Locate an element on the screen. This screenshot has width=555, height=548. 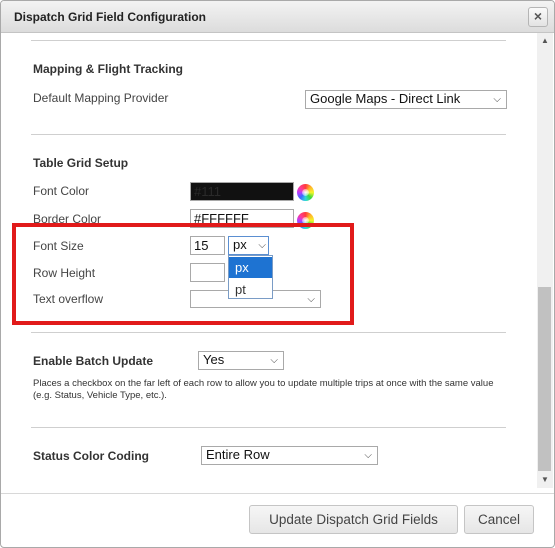
table-grid-section-title: Table Grid Setup is located at coordinates (81, 163).